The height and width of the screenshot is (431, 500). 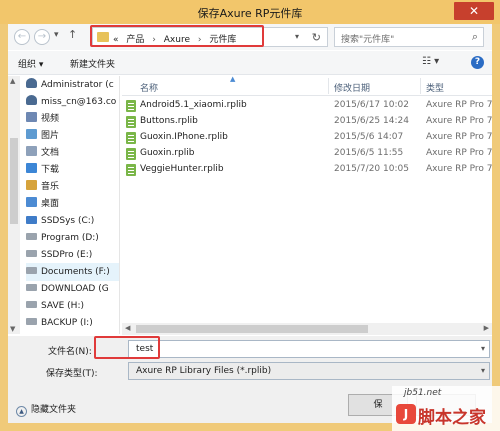 What do you see at coordinates (316, 37) in the screenshot?
I see `refresh-icon: ↻` at bounding box center [316, 37].